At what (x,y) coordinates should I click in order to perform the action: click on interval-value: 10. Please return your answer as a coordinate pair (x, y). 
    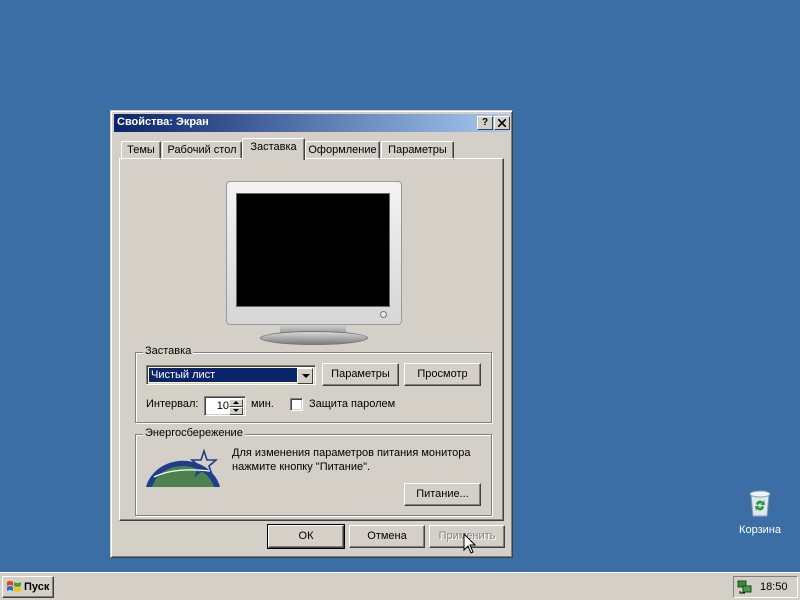
    Looking at the image, I should click on (222, 406).